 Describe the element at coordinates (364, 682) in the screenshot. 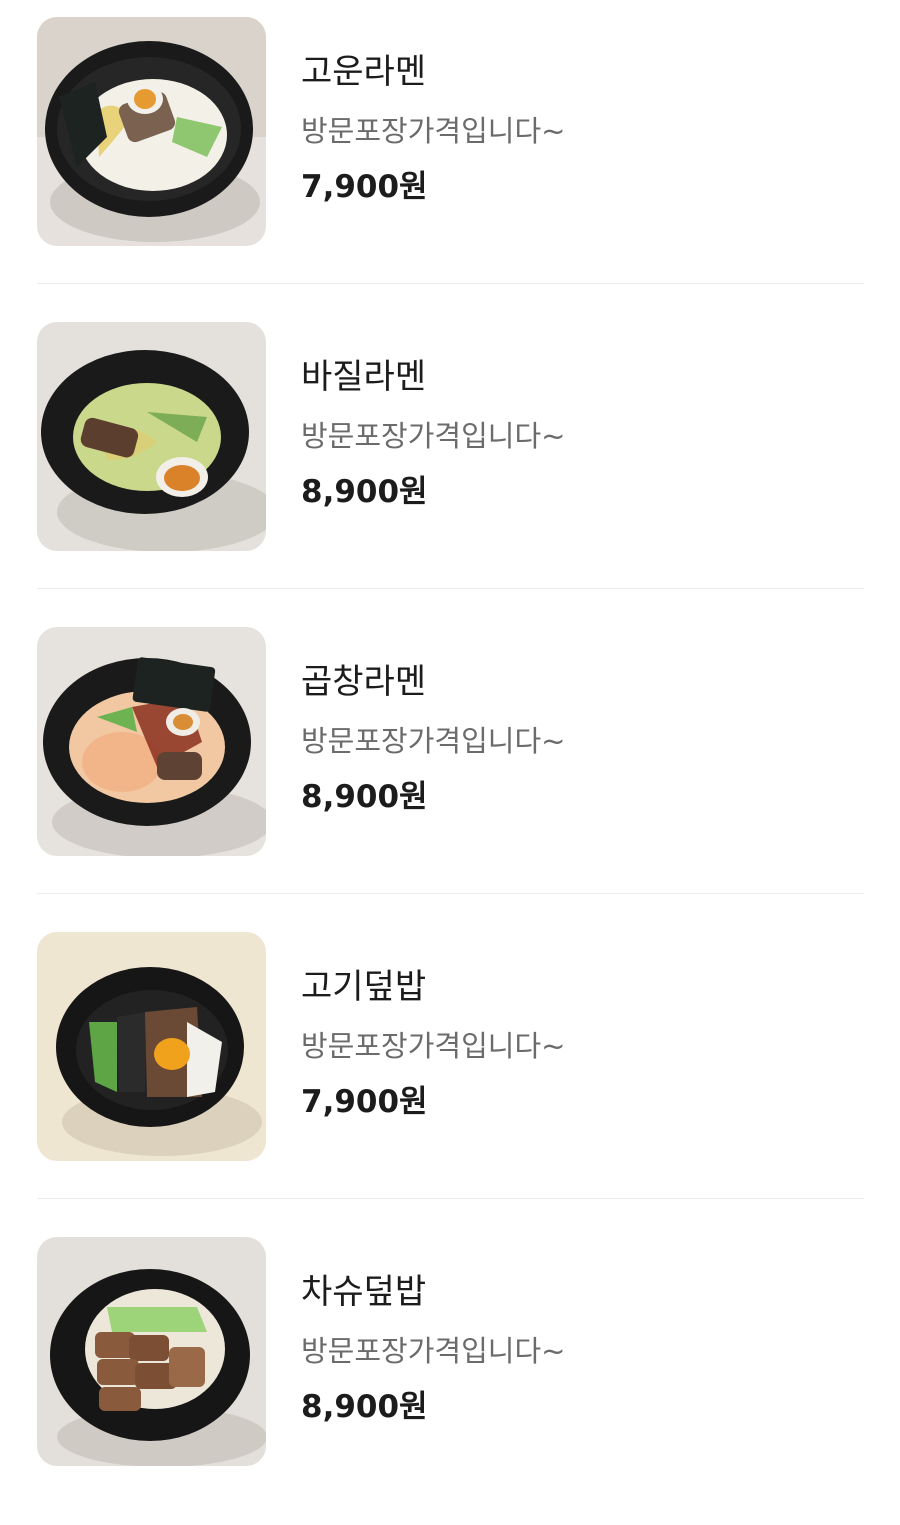

I see `menu-item-name: 곱창라멘` at that location.